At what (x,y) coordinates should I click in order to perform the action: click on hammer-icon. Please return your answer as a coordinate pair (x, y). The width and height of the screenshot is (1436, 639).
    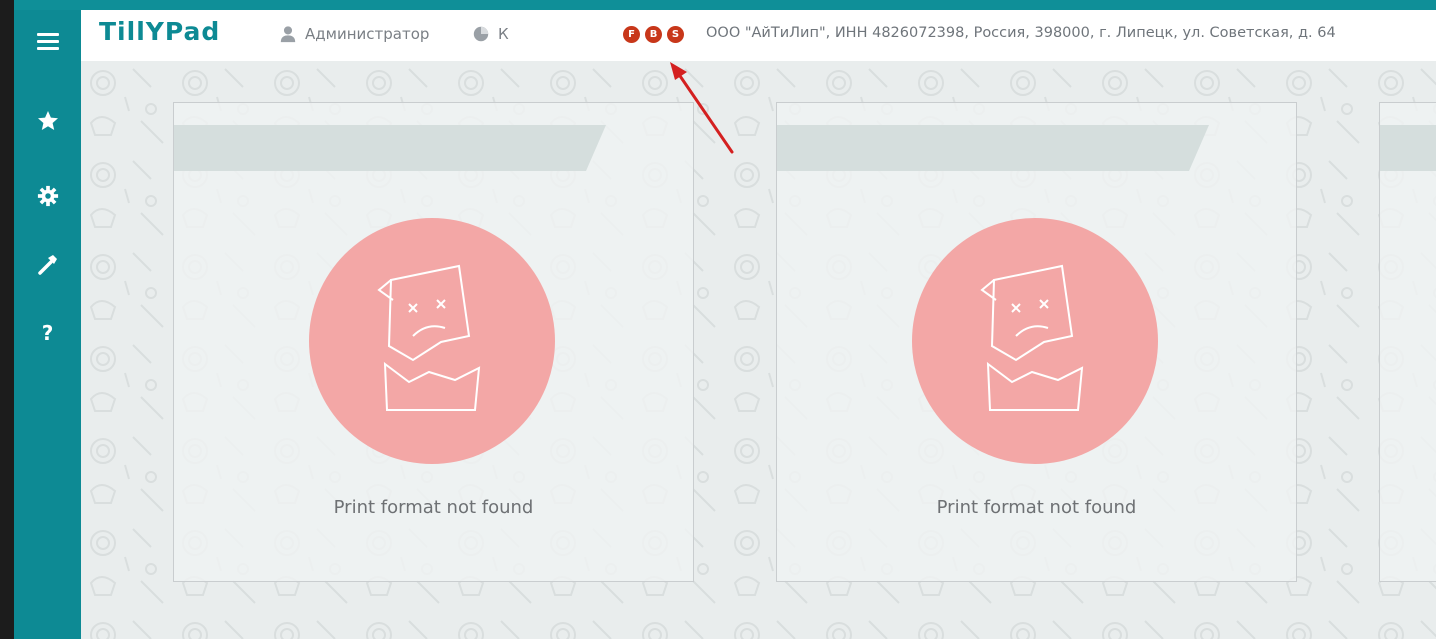
    Looking at the image, I should click on (47, 265).